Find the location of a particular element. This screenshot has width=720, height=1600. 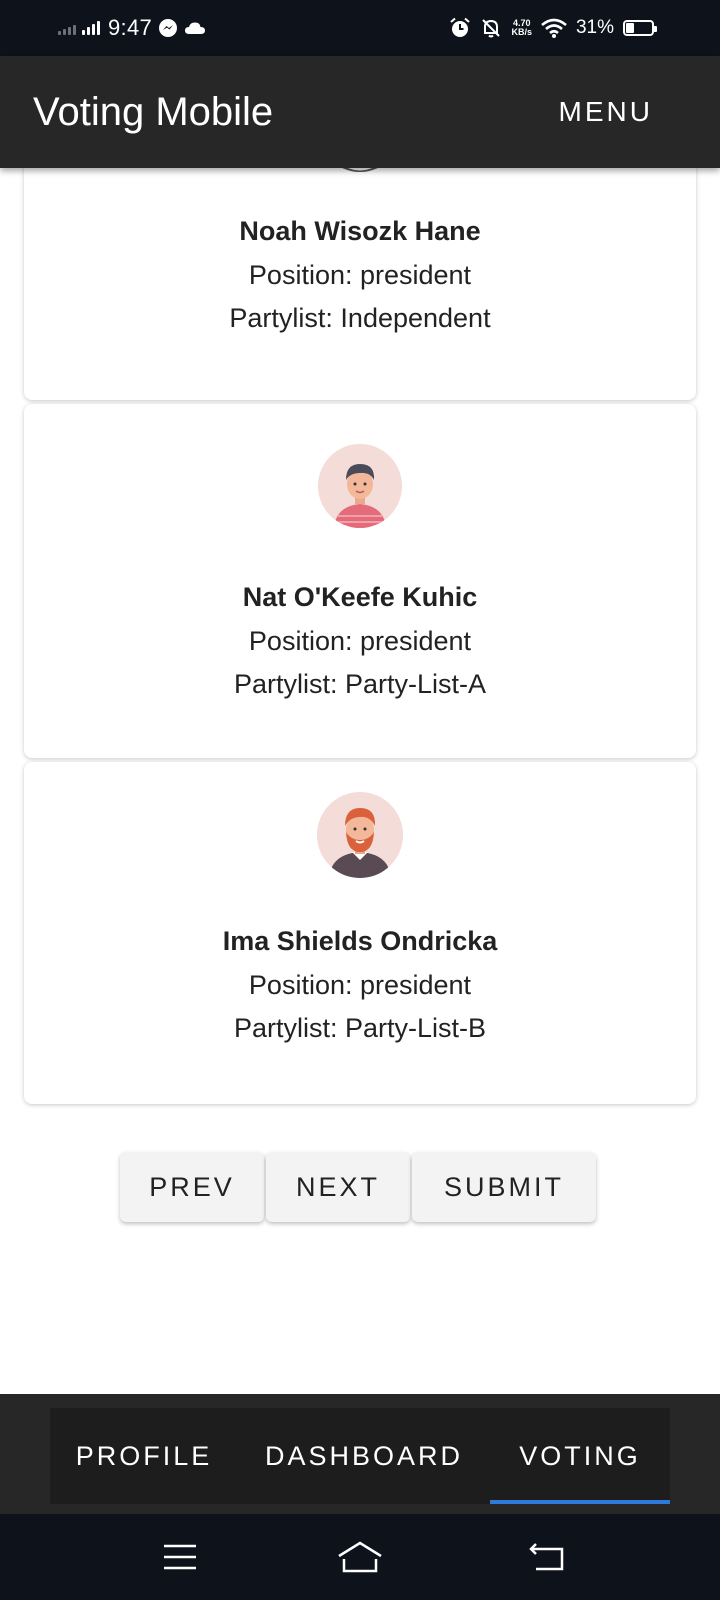

next-button: NEXT is located at coordinates (338, 1187).